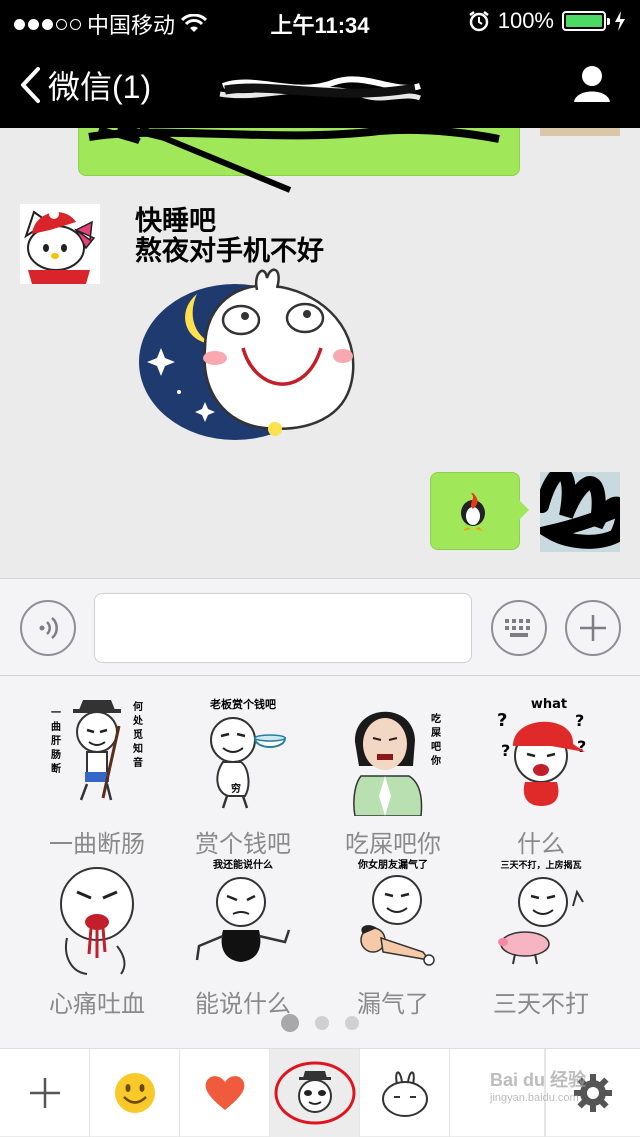 The image size is (640, 1137). I want to click on sticker-item: 吃 屎 吧 你 吃屎吧你, so click(393, 774).